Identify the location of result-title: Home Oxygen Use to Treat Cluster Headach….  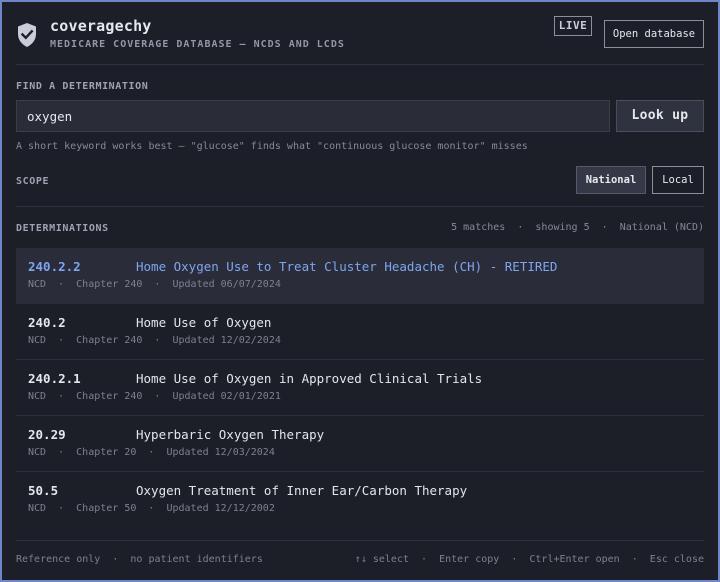
(347, 266).